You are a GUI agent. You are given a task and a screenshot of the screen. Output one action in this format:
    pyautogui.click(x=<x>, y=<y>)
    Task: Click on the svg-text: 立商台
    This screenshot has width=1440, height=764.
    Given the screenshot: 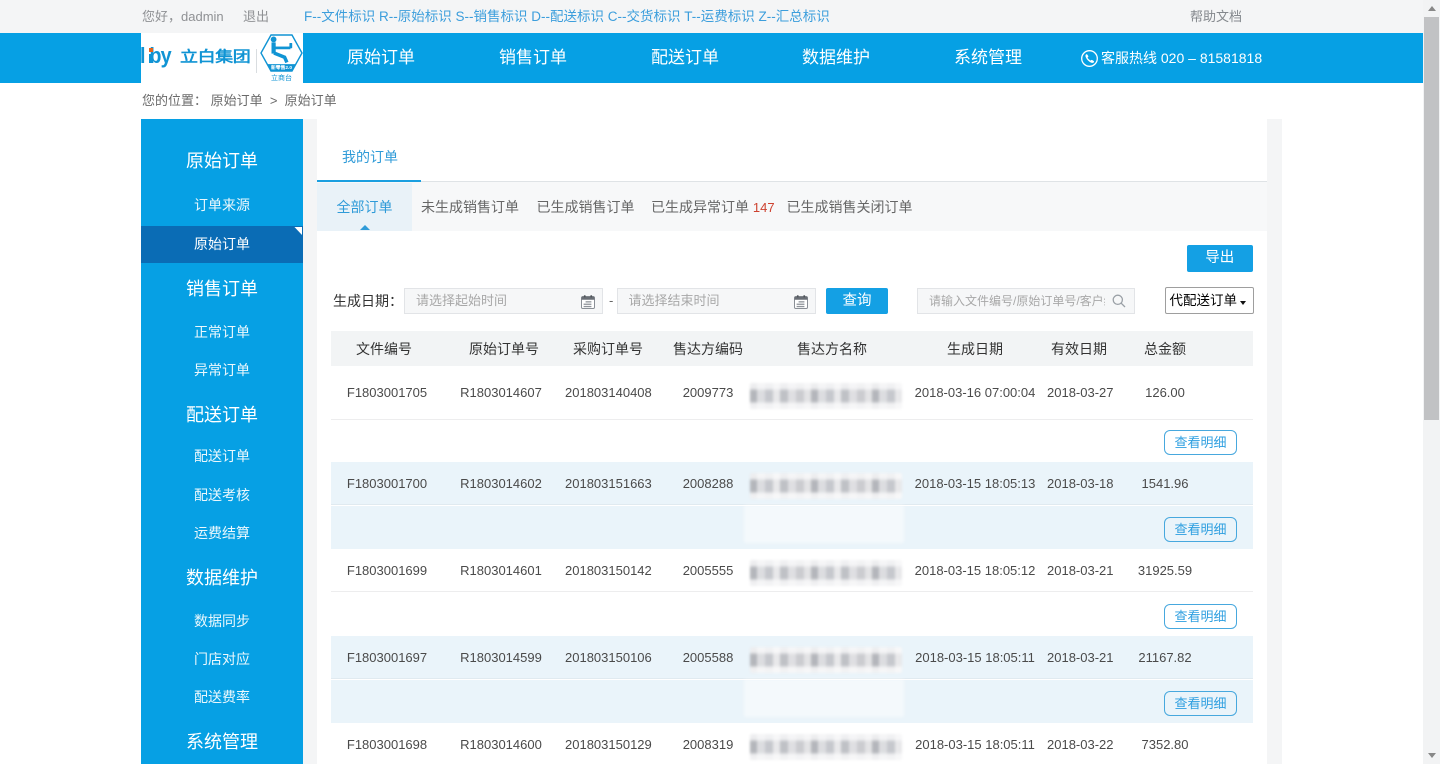 What is the action you would take?
    pyautogui.click(x=281, y=77)
    